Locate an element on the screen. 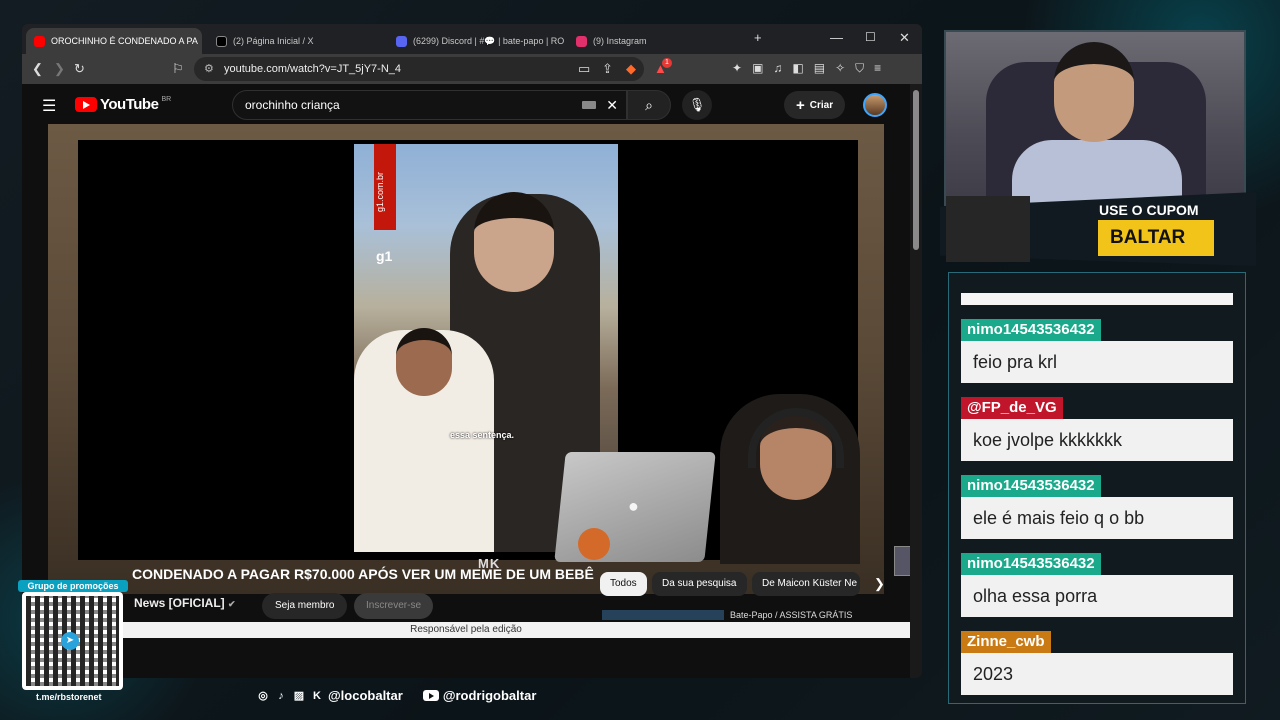 This screenshot has height=720, width=1280. clear-search-icon: ✕ is located at coordinates (612, 105).